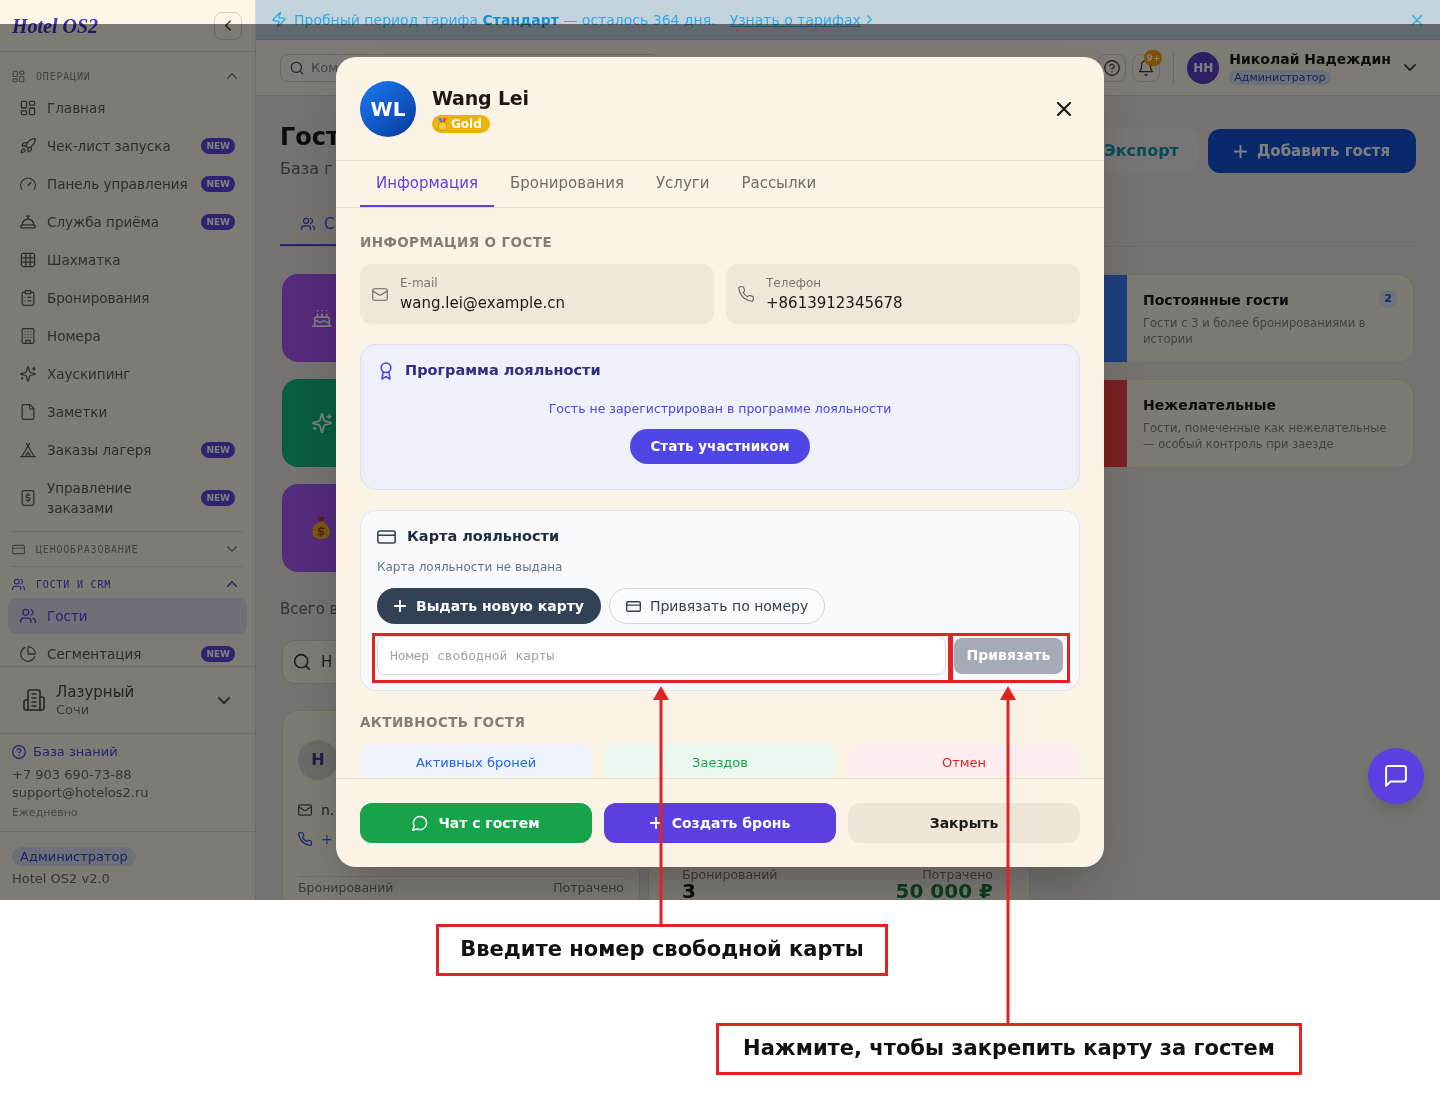 The height and width of the screenshot is (1098, 1440). Describe the element at coordinates (322, 423) in the screenshot. I see `sparkles-icon` at that location.